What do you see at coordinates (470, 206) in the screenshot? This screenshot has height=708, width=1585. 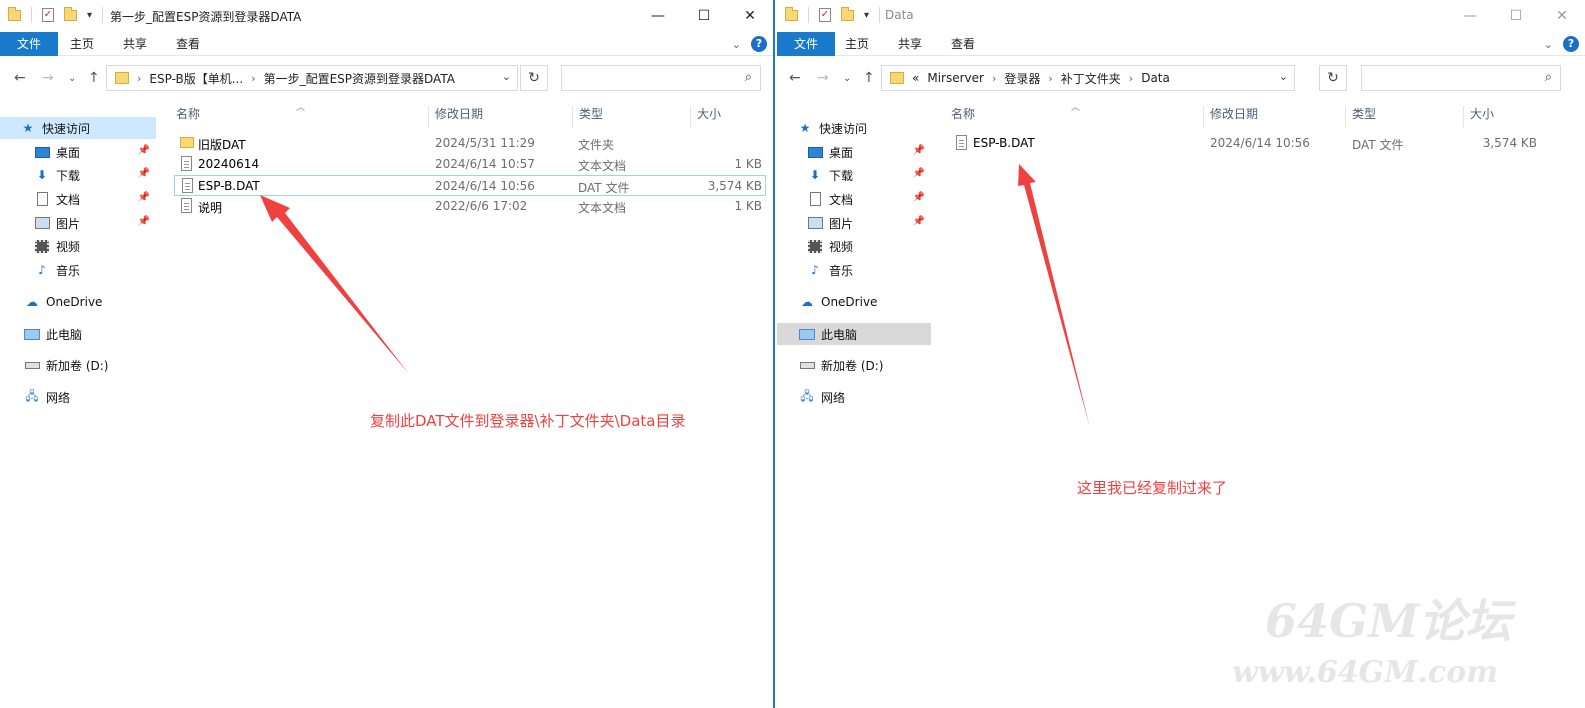 I see `file-row: 说明 2022/6/6 17:02 文本文档 1 KB` at bounding box center [470, 206].